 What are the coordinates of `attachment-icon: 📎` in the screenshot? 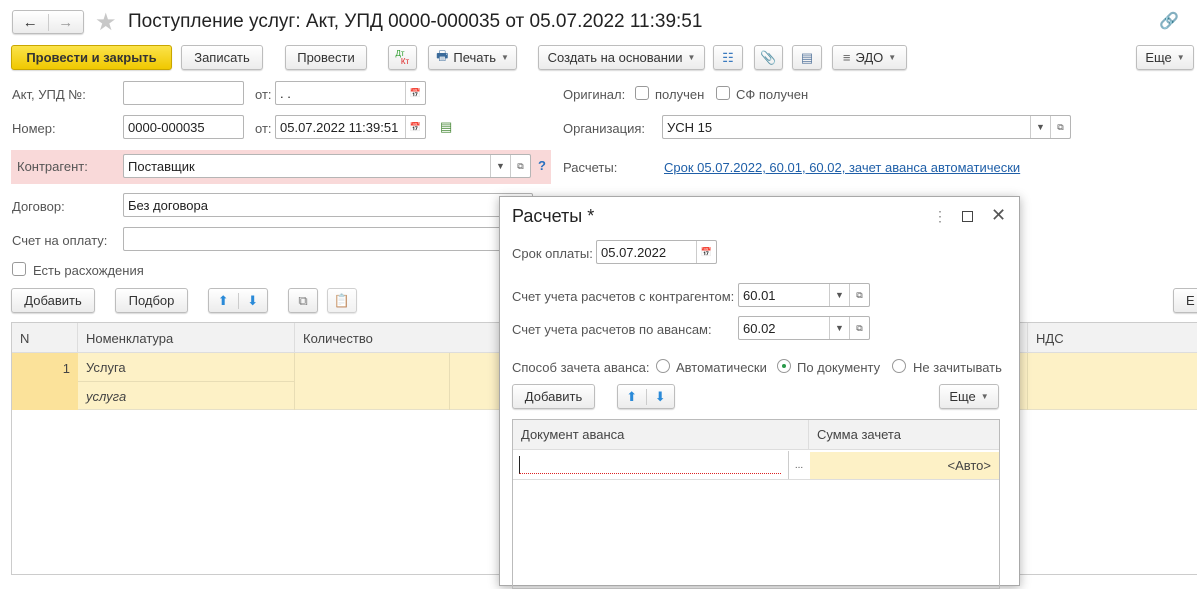 It's located at (768, 57).